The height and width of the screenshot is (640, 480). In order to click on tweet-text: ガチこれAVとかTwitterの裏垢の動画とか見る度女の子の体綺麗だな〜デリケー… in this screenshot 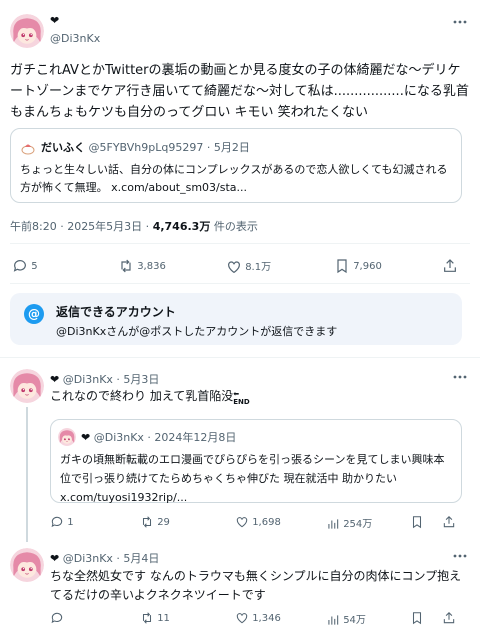, I will do `click(239, 91)`.